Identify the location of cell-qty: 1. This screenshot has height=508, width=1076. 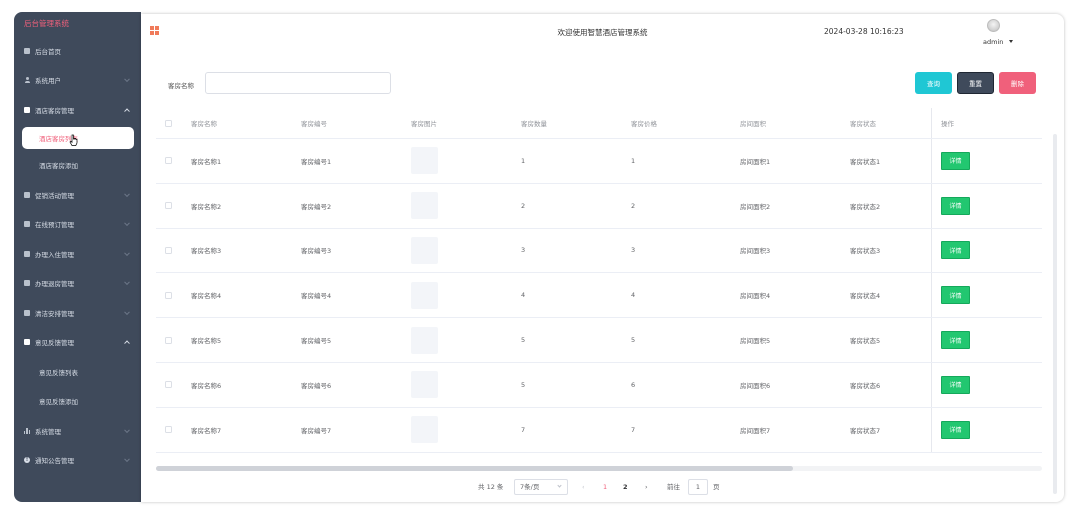
(523, 160).